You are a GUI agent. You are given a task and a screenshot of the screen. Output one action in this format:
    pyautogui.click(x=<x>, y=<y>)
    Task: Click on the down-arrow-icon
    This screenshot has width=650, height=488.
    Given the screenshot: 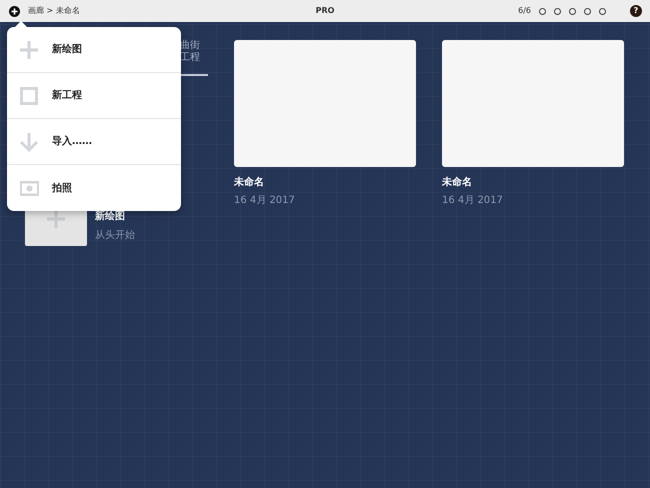 What is the action you would take?
    pyautogui.click(x=29, y=142)
    